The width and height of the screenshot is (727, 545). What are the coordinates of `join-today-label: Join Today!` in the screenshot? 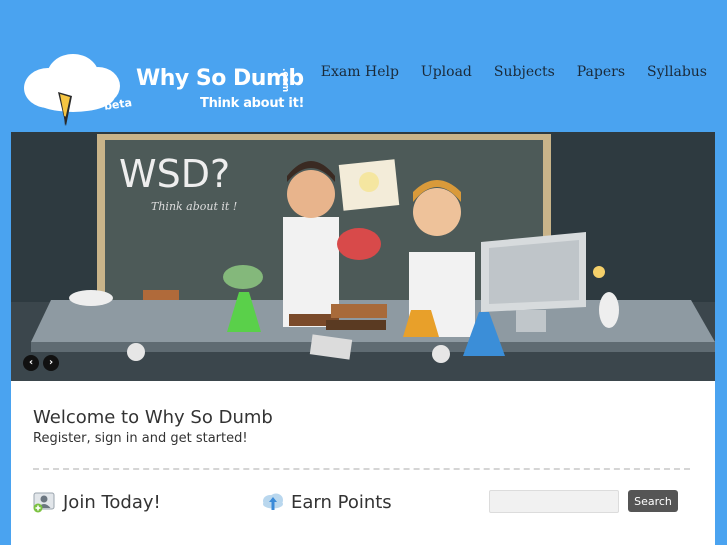 It's located at (112, 502).